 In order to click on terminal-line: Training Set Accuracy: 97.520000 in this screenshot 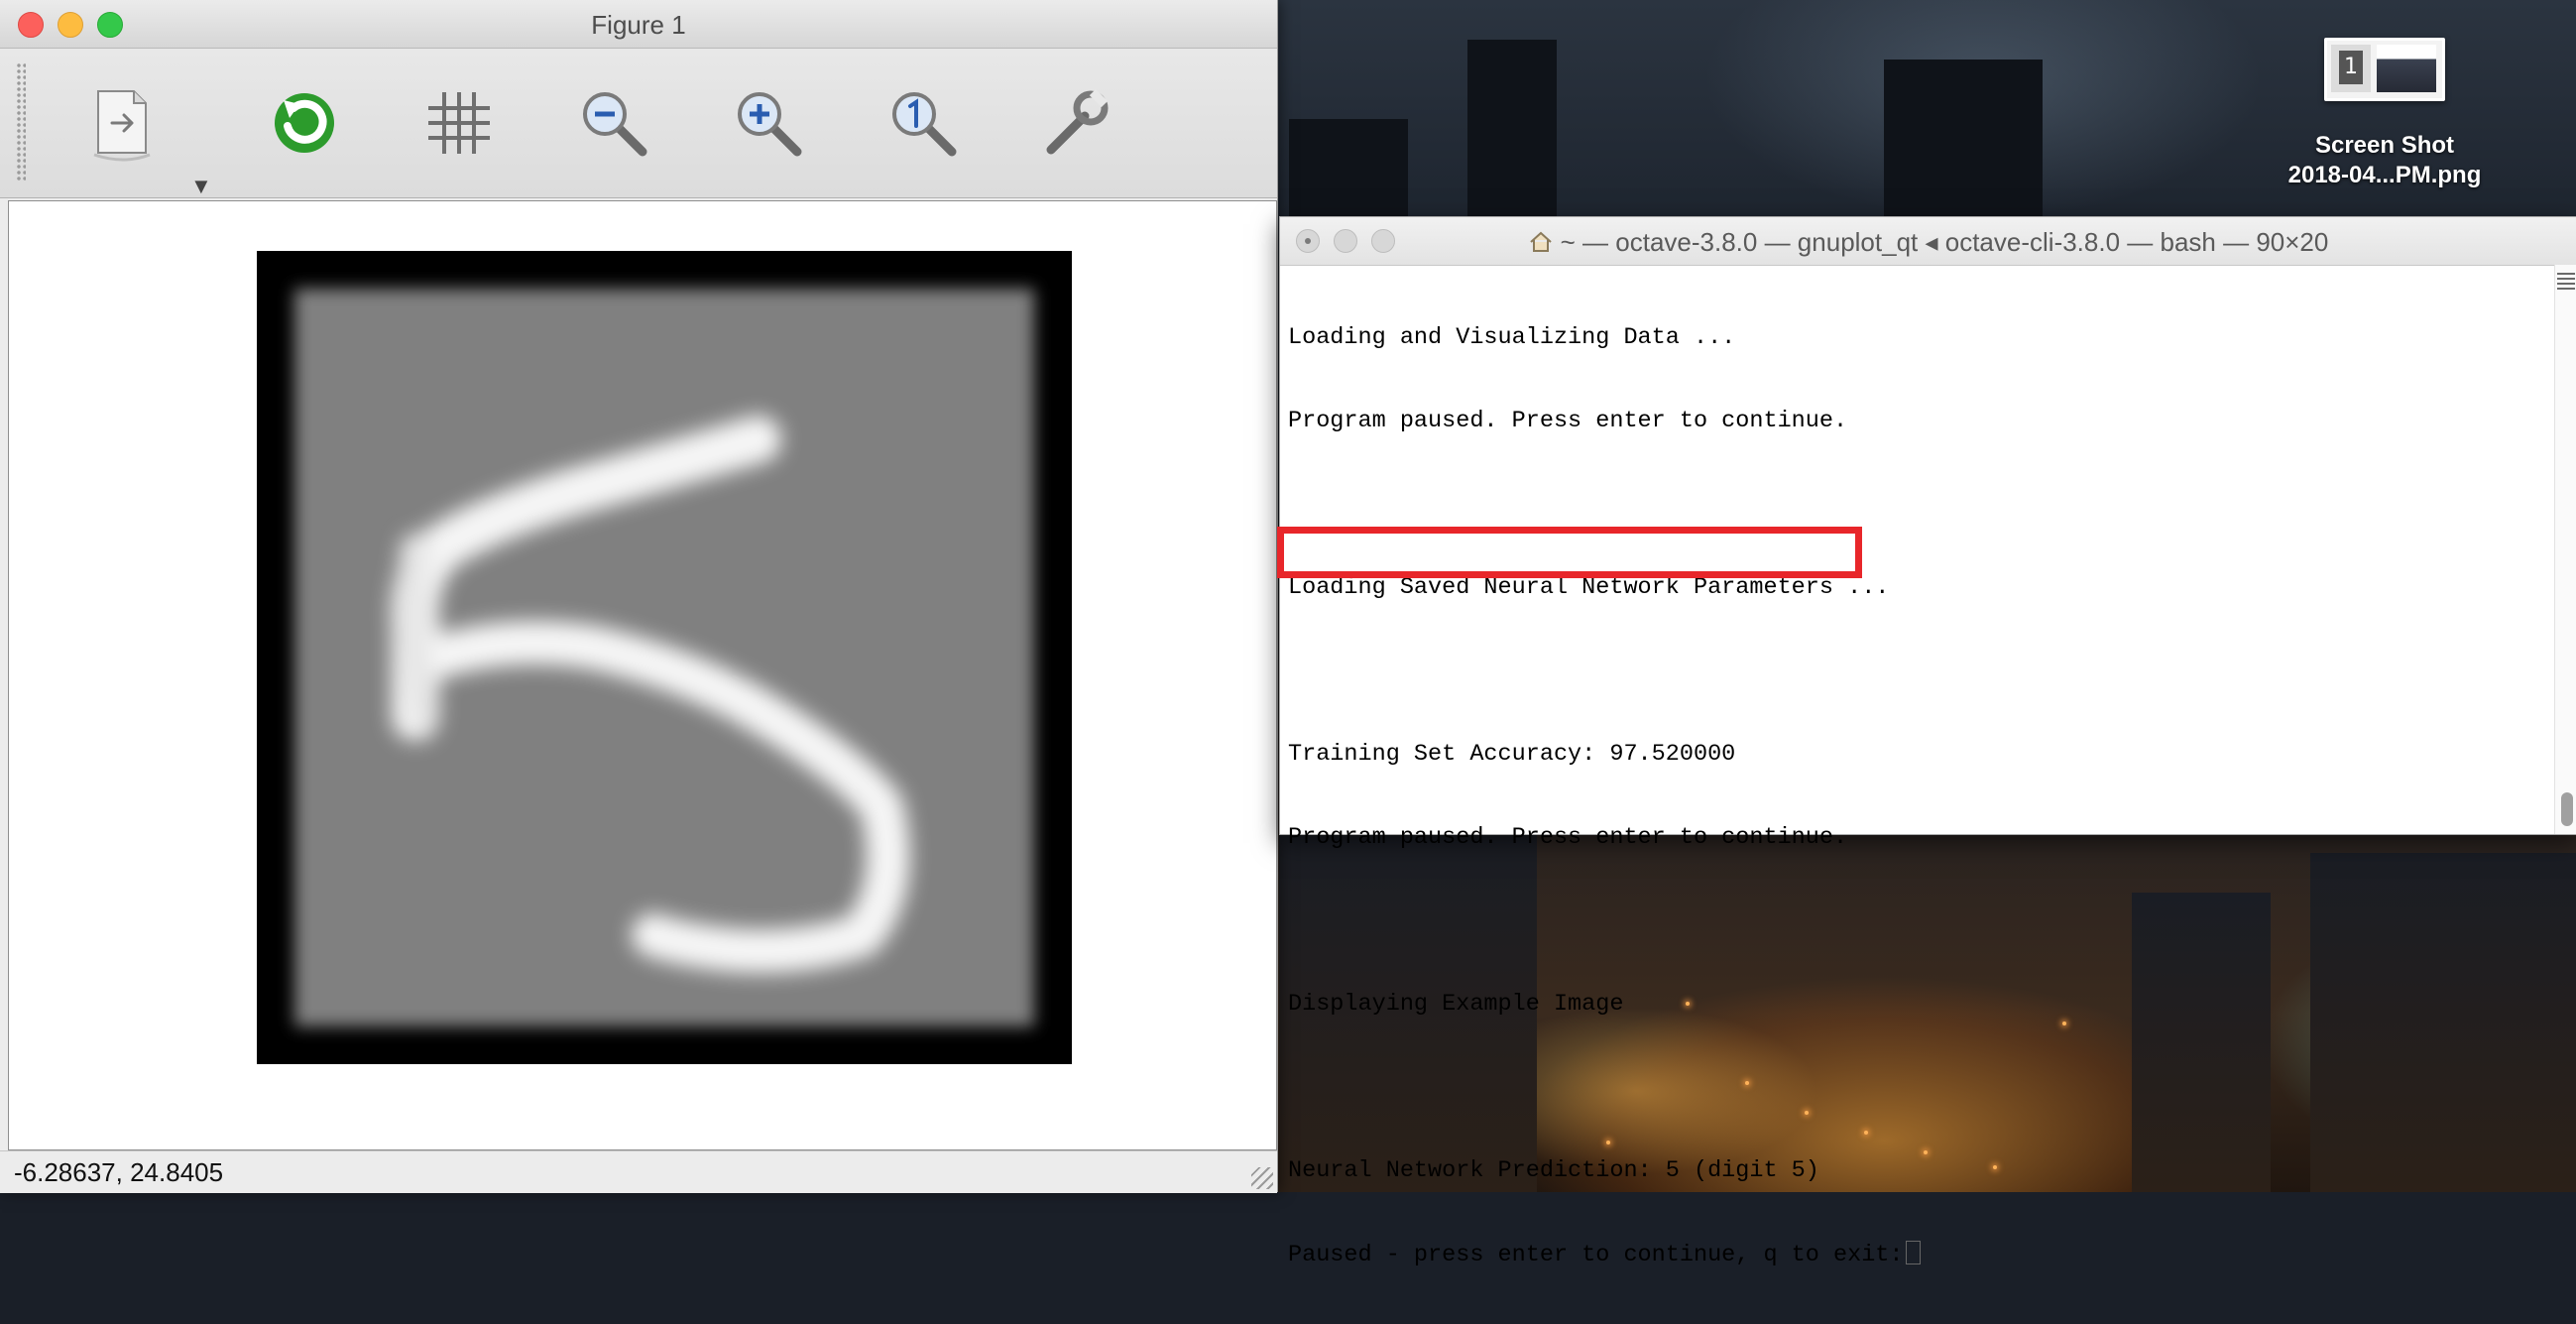, I will do `click(1512, 755)`.